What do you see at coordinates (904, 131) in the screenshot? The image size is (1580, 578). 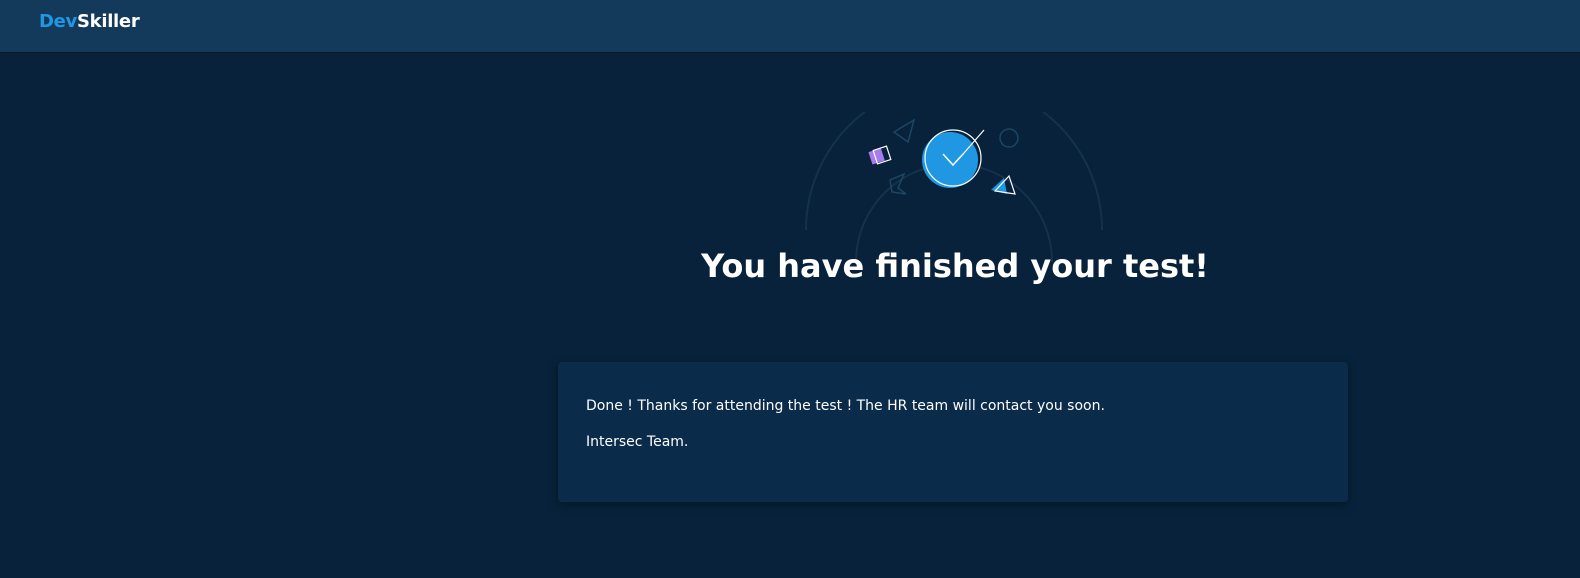 I see `triangle-outline-icon` at bounding box center [904, 131].